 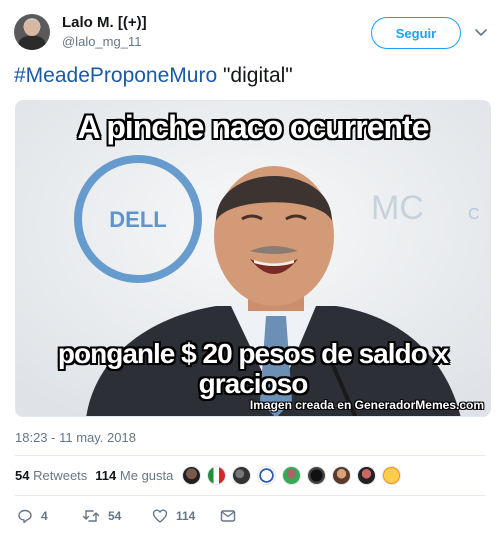 What do you see at coordinates (60, 475) in the screenshot?
I see `retweets-label: Retweets` at bounding box center [60, 475].